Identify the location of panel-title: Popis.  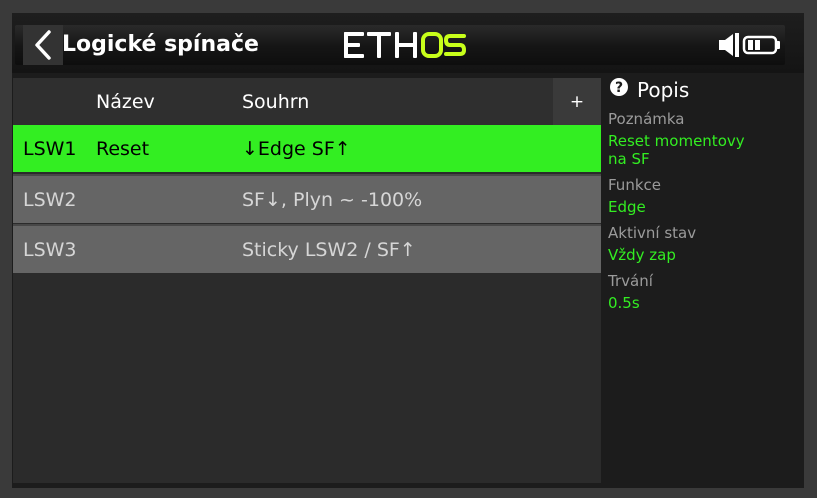
(663, 90).